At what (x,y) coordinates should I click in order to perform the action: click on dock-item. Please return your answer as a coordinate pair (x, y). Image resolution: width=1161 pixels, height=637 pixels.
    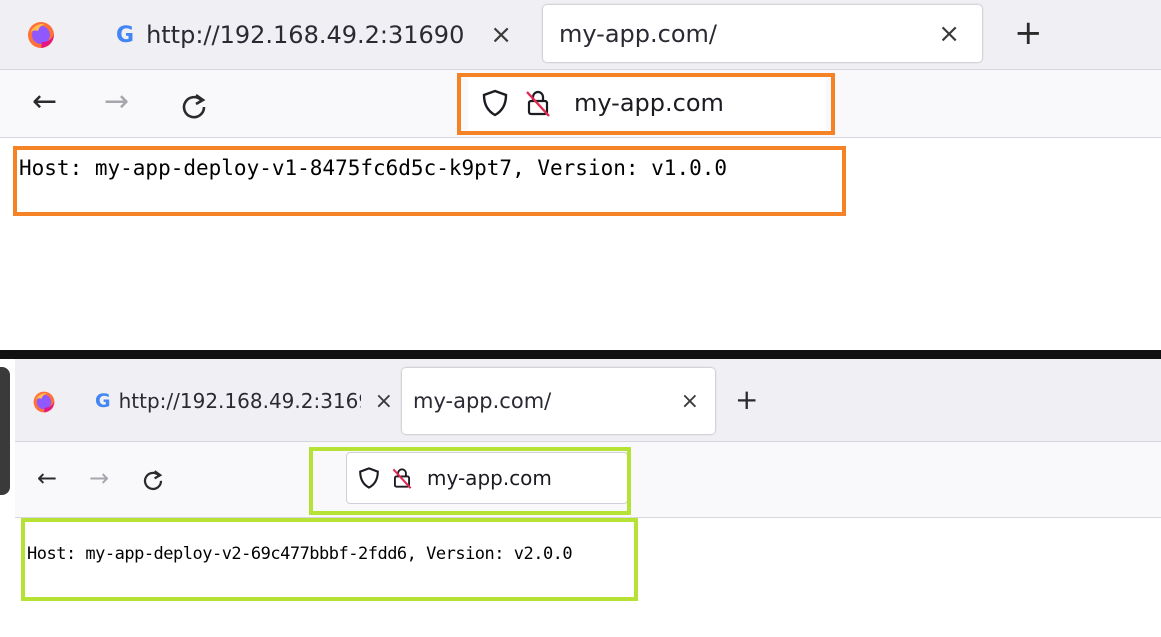
    Looking at the image, I should click on (5, 431).